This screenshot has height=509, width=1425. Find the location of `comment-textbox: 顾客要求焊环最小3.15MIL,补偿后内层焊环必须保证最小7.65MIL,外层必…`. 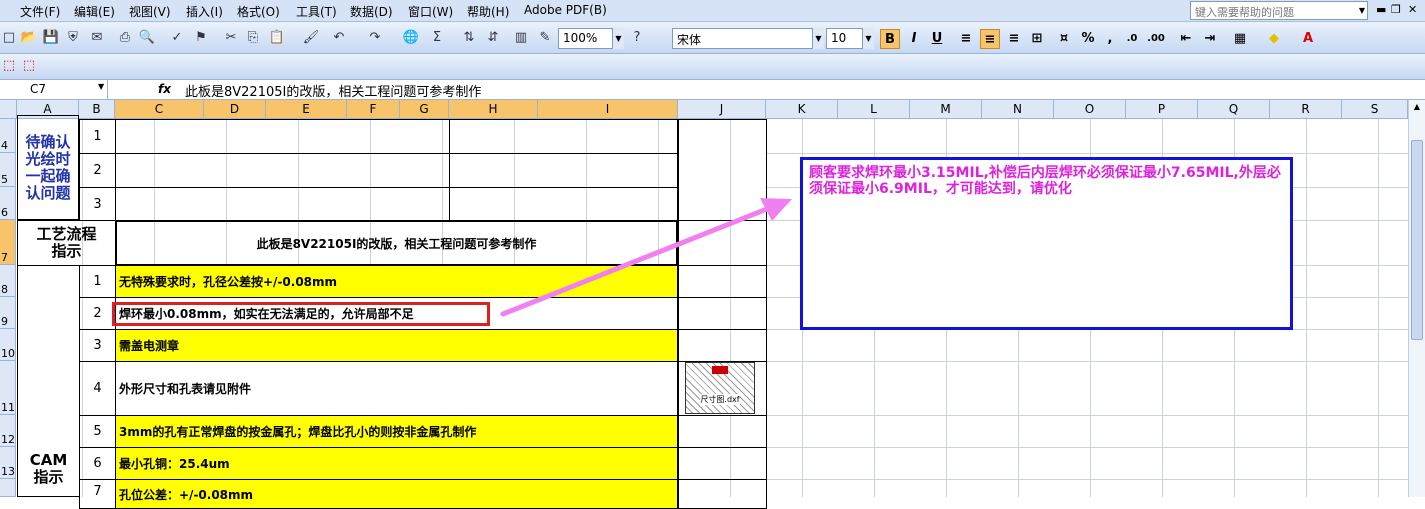

comment-textbox: 顾客要求焊环最小3.15MIL,补偿后内层焊环必须保证最小7.65MIL,外层必… is located at coordinates (1046, 243).